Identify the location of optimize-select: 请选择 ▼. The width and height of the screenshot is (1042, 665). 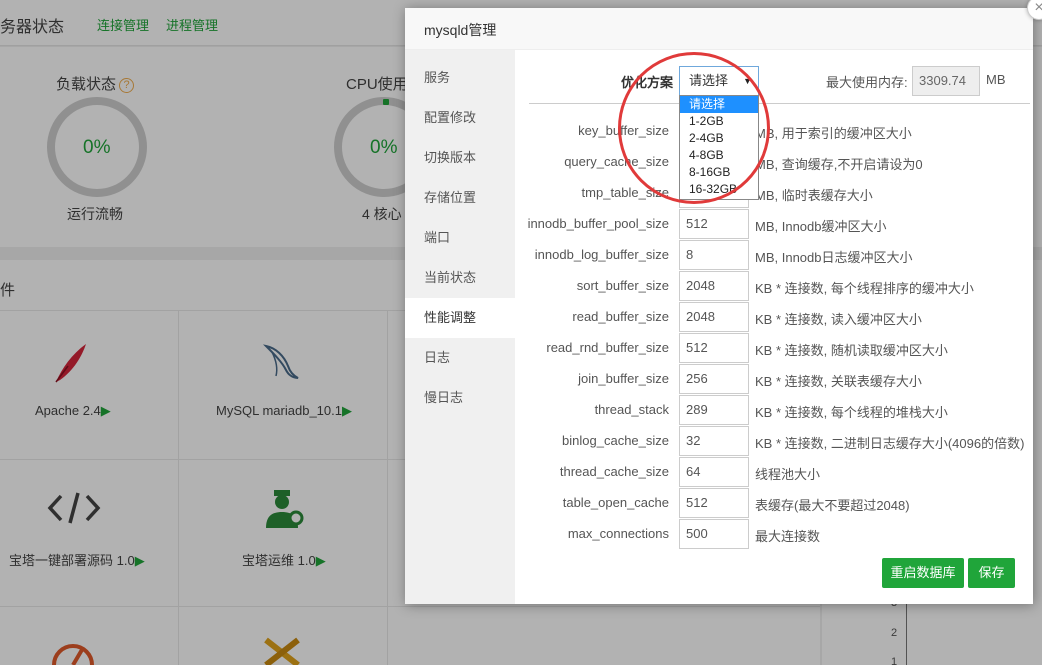
(719, 81).